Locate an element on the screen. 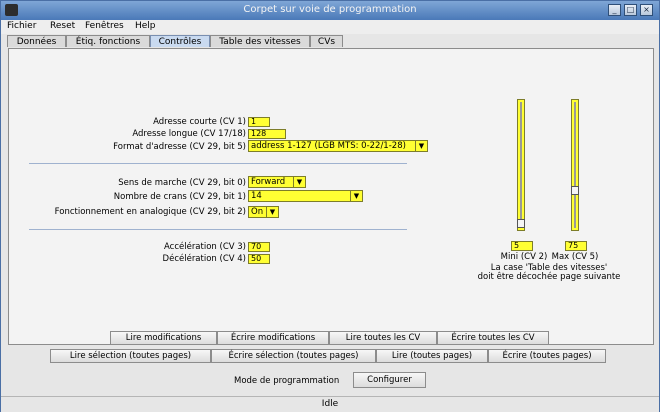 The image size is (660, 412). deceleration-field: 50 is located at coordinates (259, 259).